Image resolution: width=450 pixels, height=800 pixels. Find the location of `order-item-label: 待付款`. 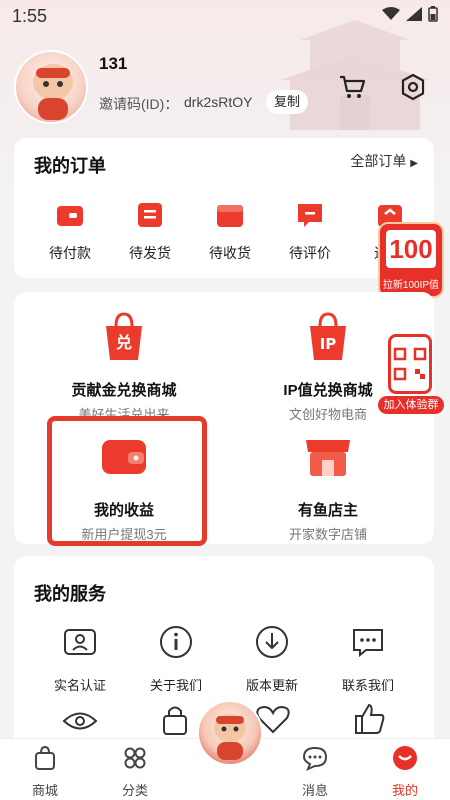

order-item-label: 待付款 is located at coordinates (70, 253).